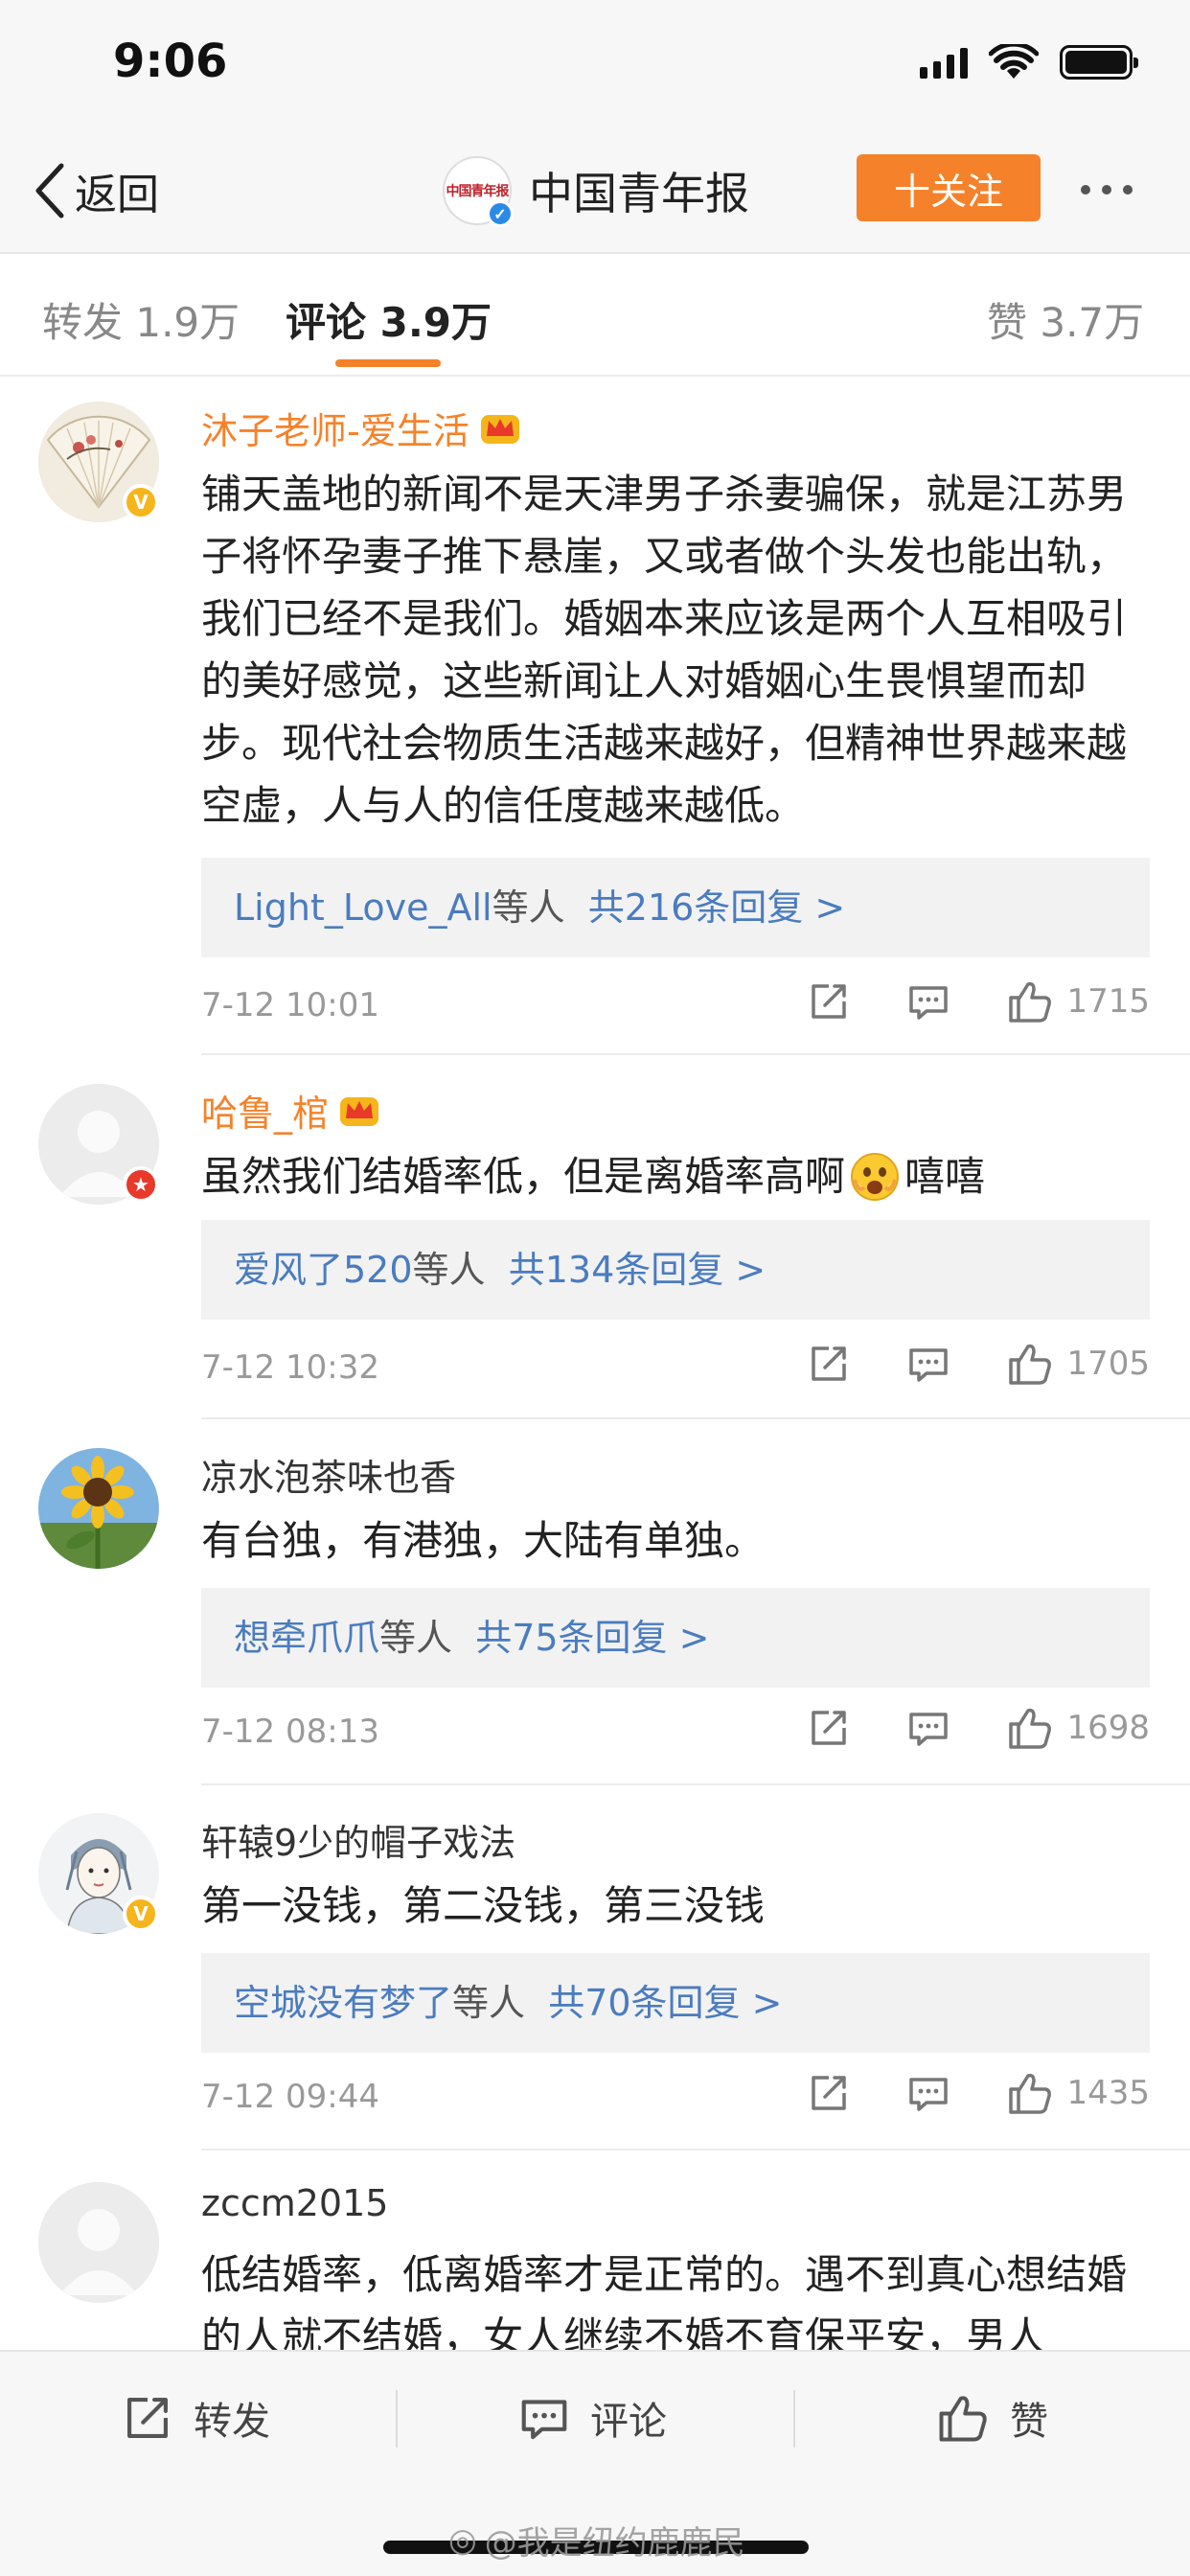 Image resolution: width=1190 pixels, height=2576 pixels. I want to click on comment-author: 凉水泡茶味也香, so click(328, 1474).